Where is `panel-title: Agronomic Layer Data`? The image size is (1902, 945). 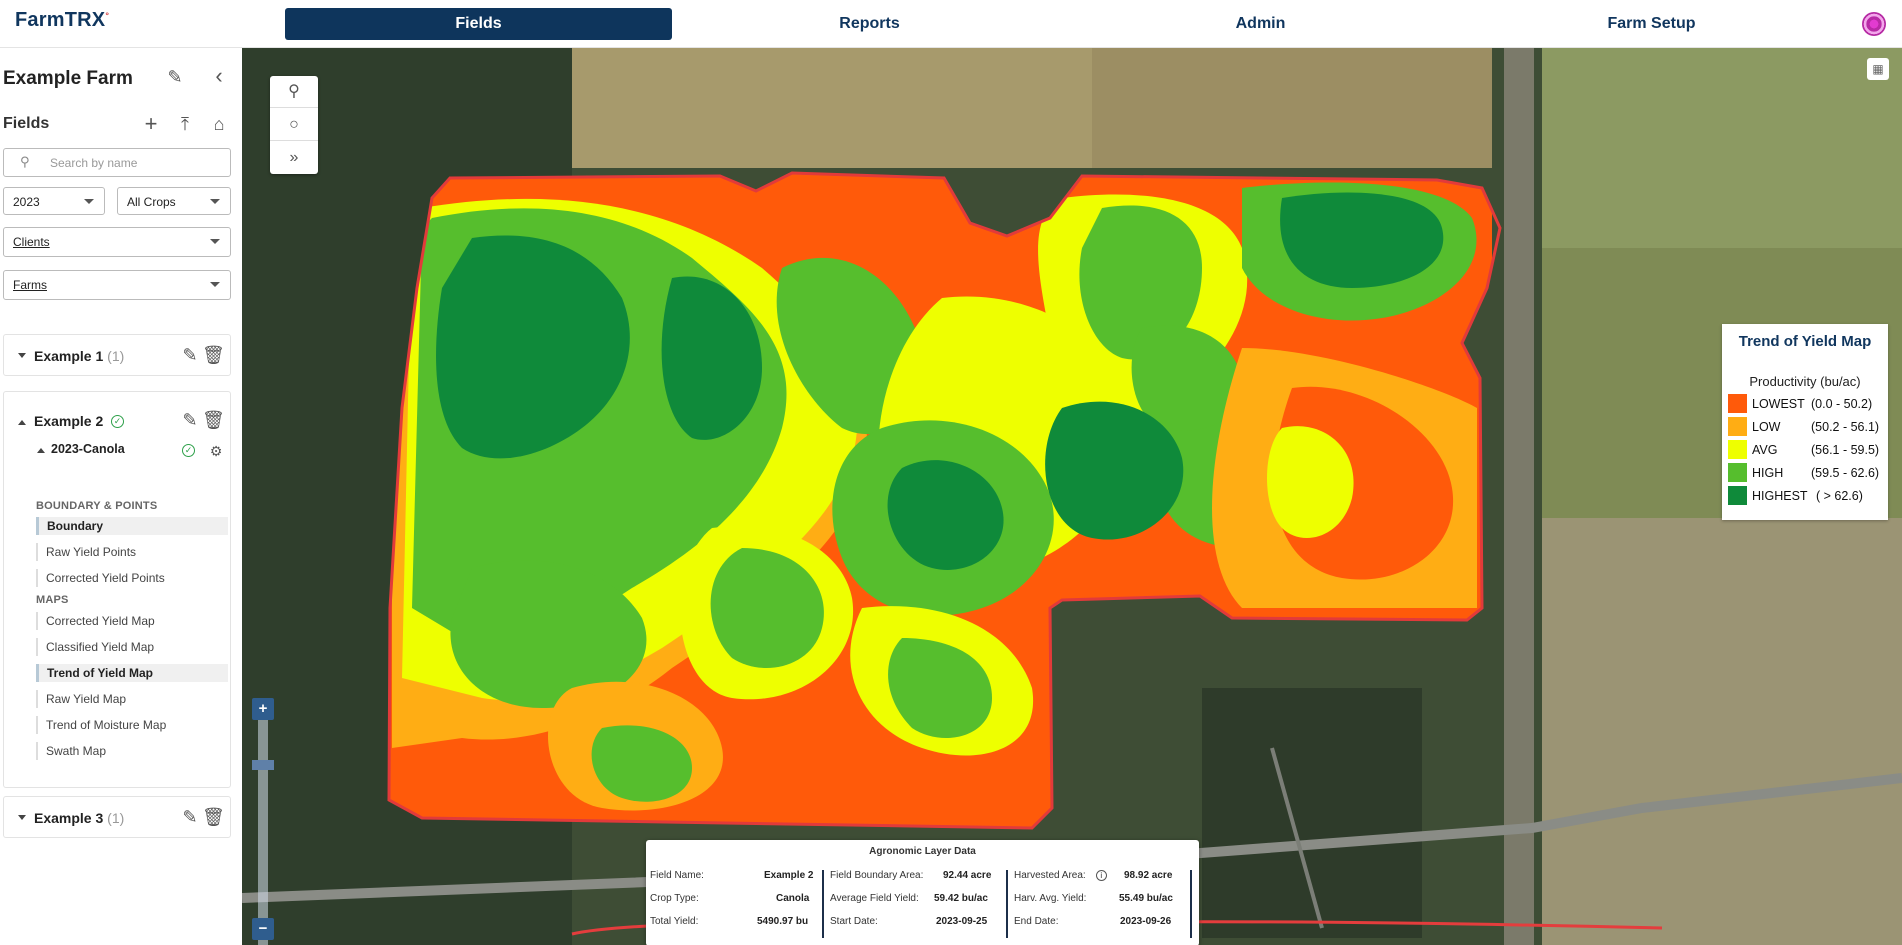 panel-title: Agronomic Layer Data is located at coordinates (922, 851).